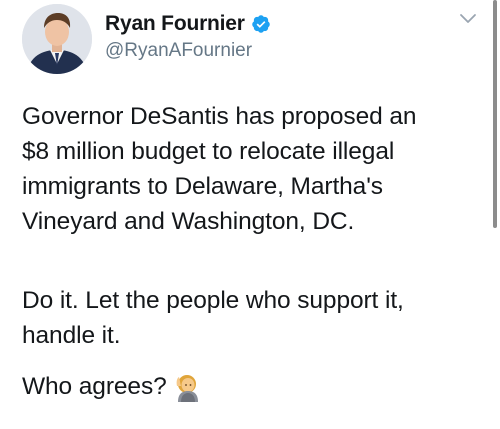 Image resolution: width=500 pixels, height=429 pixels. I want to click on raising-hand-emoji-icon, so click(188, 387).